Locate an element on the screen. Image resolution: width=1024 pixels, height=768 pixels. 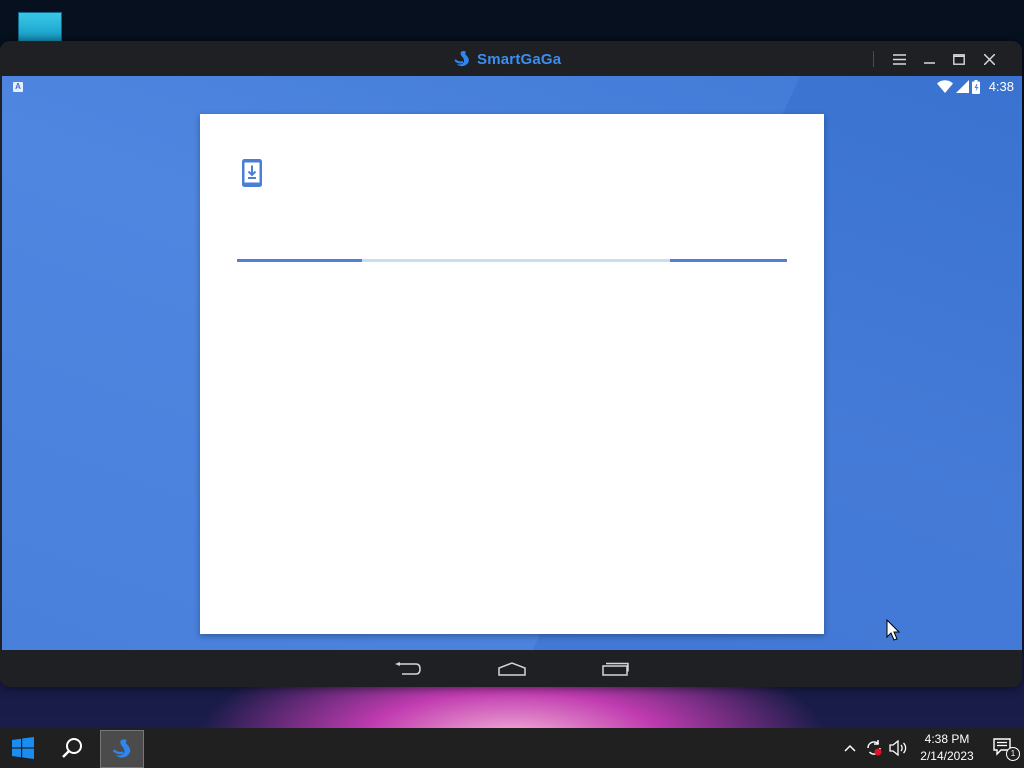
tray-sync-button is located at coordinates (874, 748).